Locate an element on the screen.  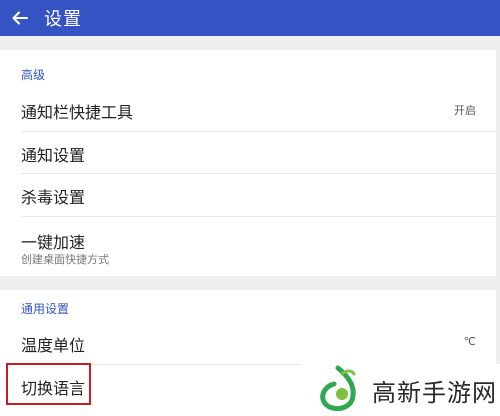
page-title: 设置 is located at coordinates (63, 19).